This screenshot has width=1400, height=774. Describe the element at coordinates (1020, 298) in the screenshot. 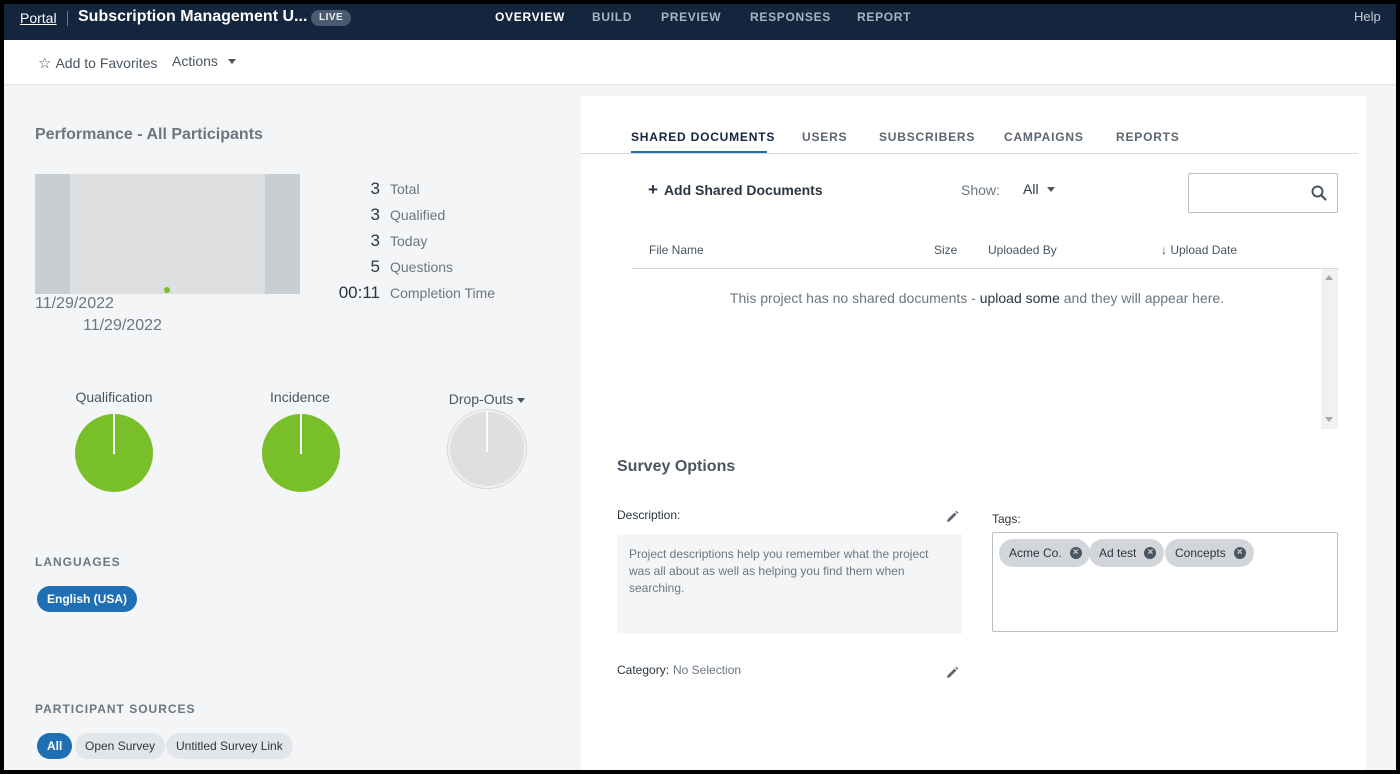

I see `upload-link: upload some` at that location.